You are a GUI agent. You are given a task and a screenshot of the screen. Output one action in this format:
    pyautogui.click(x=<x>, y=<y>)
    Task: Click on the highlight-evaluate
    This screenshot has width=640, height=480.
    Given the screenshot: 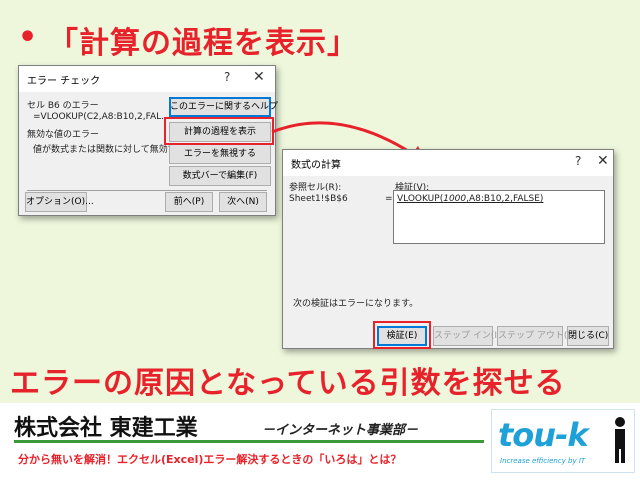 What is the action you would take?
    pyautogui.click(x=402, y=335)
    